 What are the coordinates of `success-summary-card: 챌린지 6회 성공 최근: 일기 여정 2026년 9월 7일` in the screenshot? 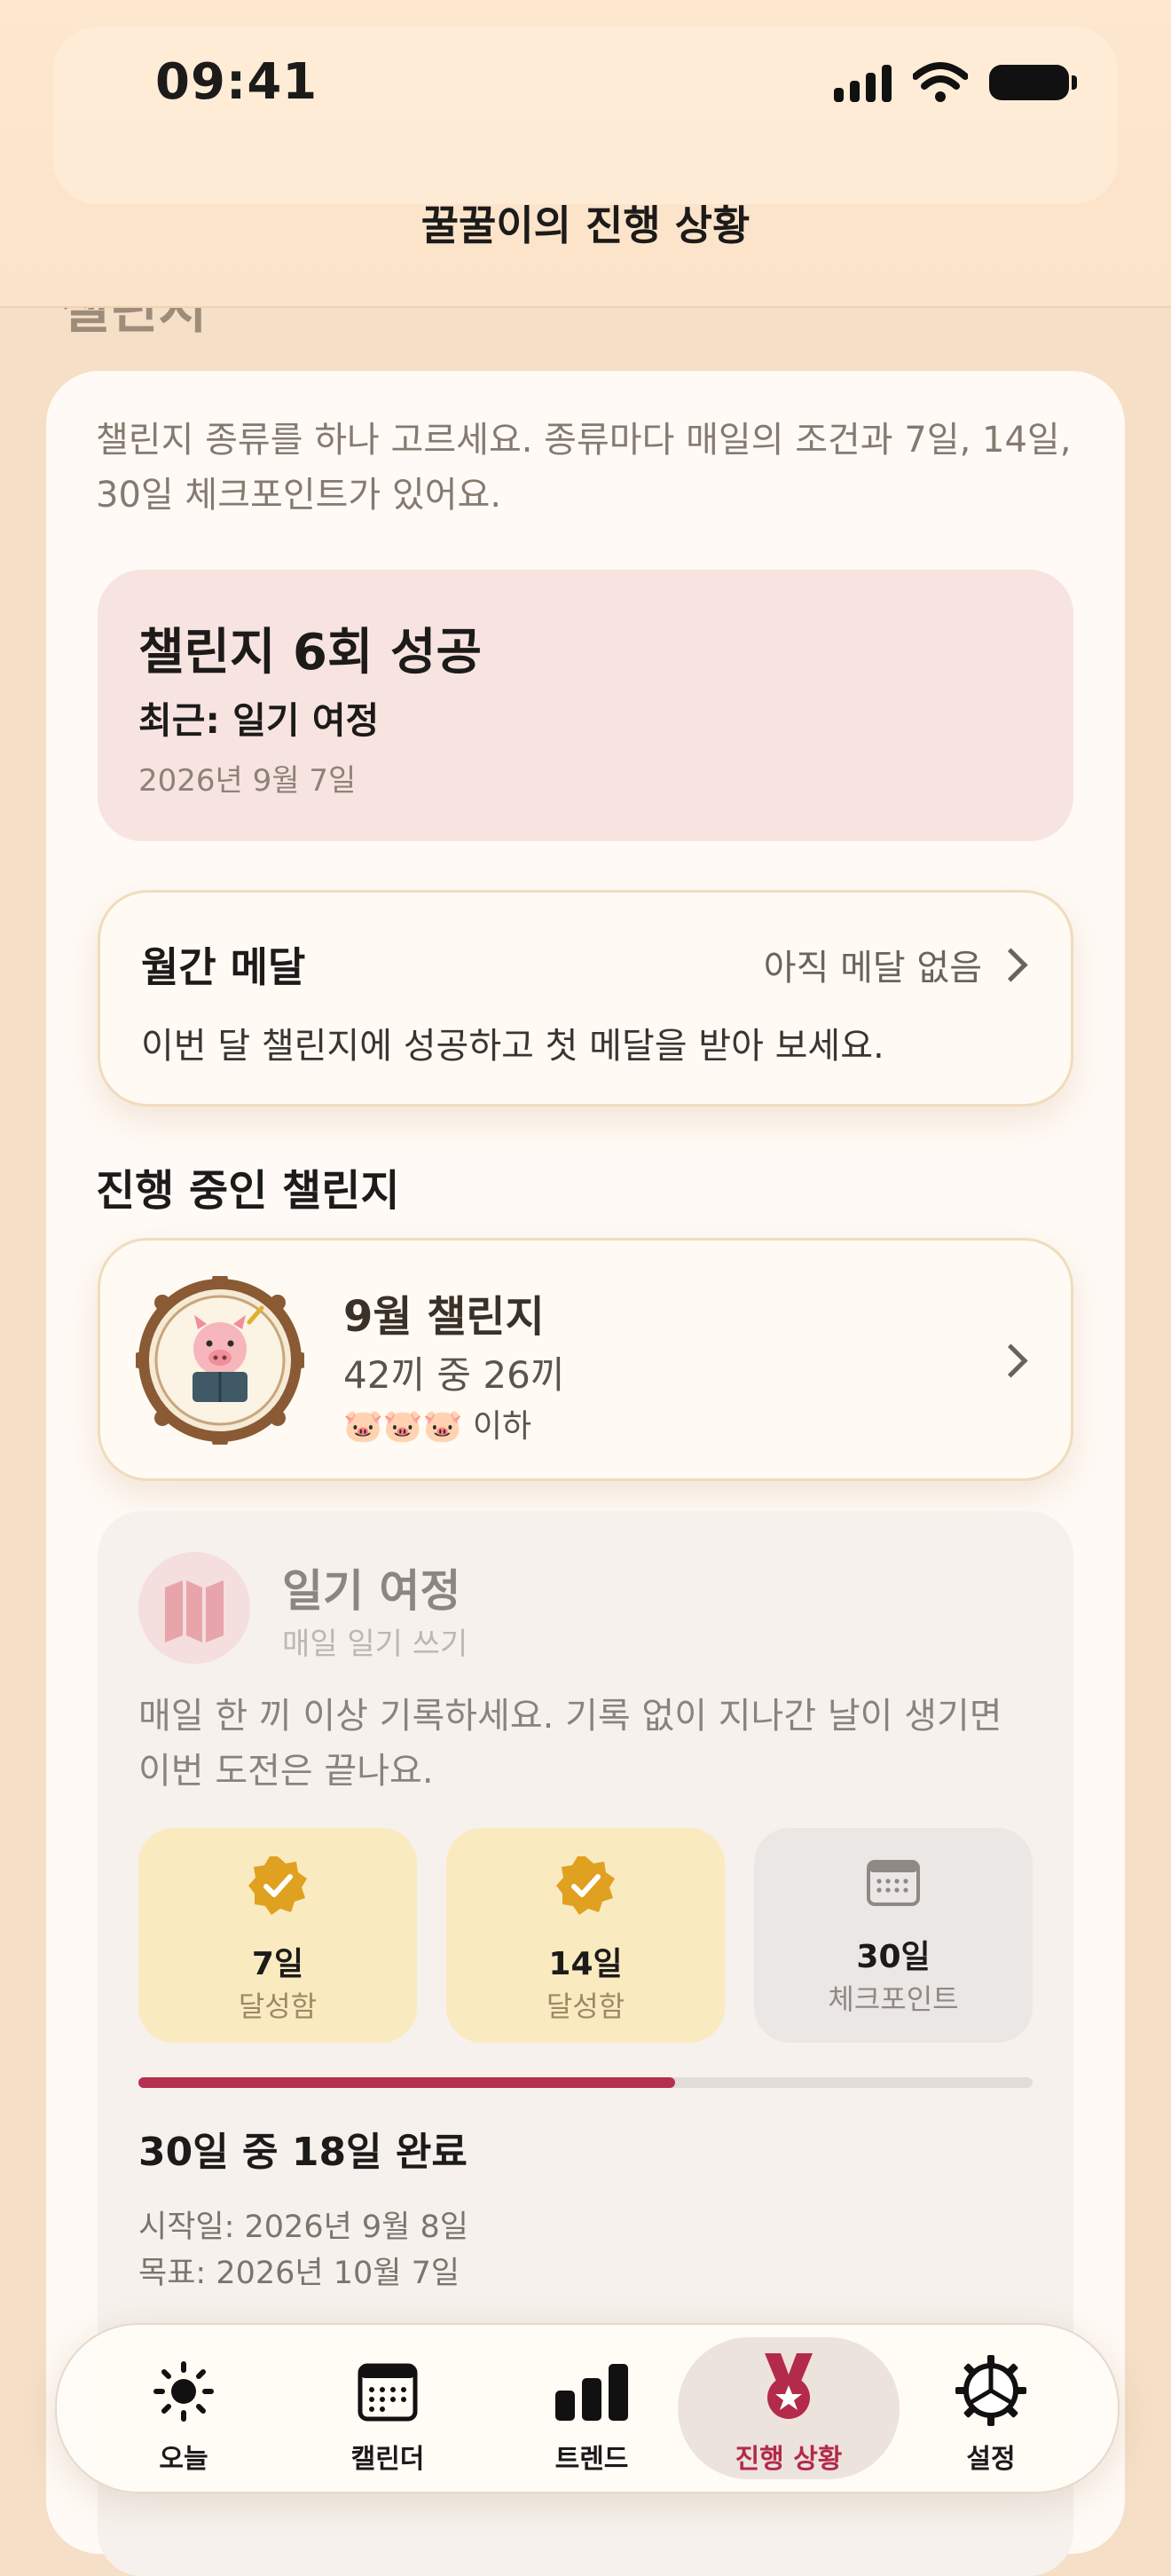 It's located at (586, 706).